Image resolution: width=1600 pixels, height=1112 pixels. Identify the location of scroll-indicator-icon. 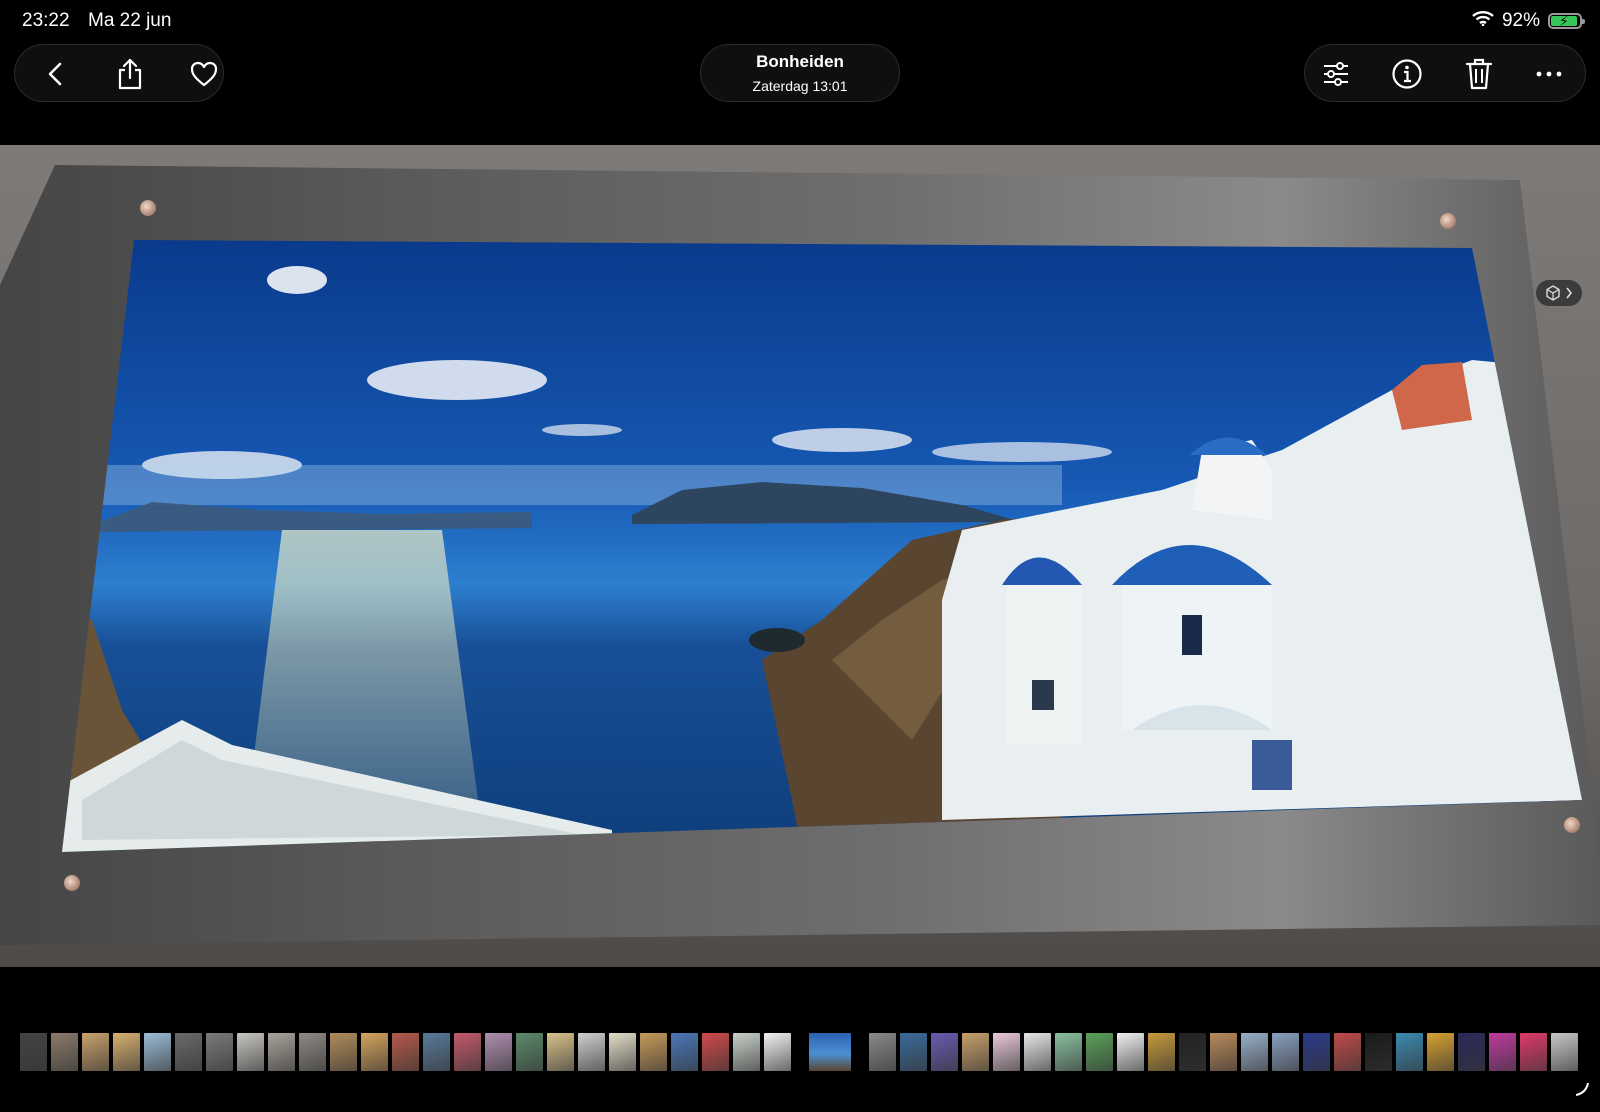
(1582, 1091).